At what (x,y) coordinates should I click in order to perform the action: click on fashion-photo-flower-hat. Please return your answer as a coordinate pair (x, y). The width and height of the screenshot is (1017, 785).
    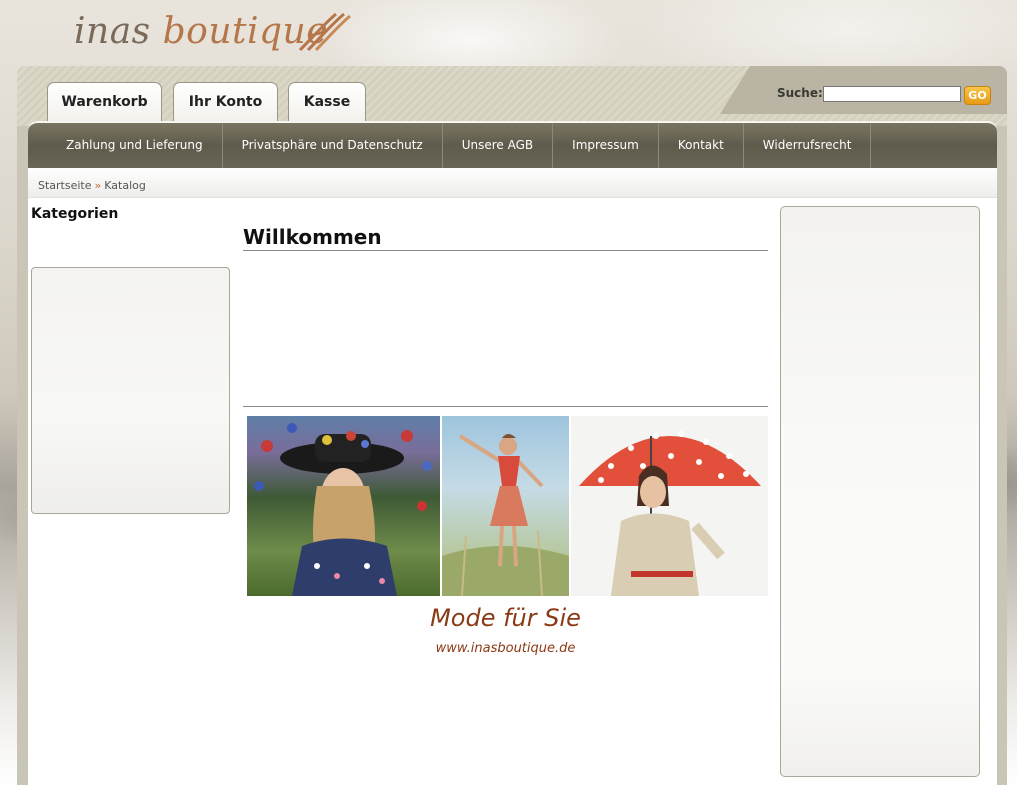
    Looking at the image, I should click on (343, 506).